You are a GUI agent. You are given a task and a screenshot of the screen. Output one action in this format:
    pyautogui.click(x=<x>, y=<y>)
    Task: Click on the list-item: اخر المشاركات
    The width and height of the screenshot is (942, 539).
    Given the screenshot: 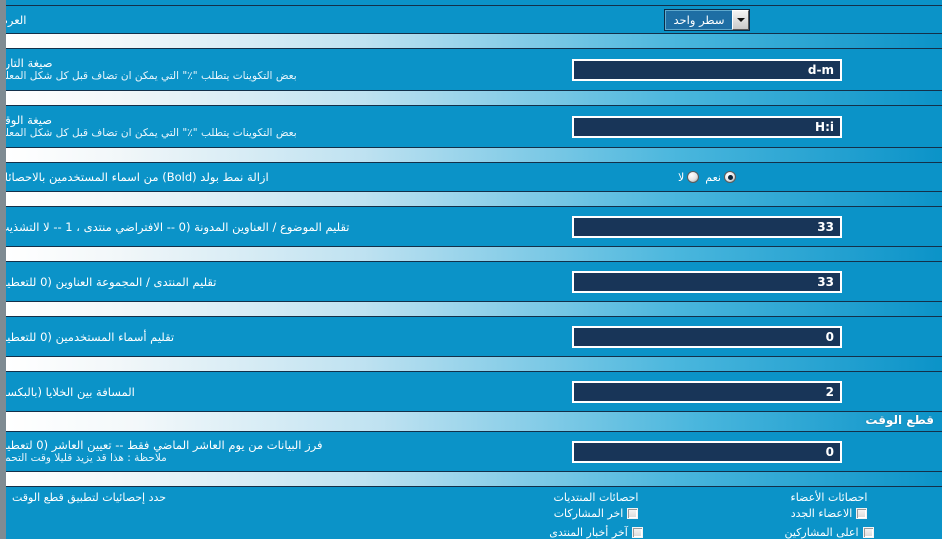 What is the action you would take?
    pyautogui.click(x=596, y=513)
    